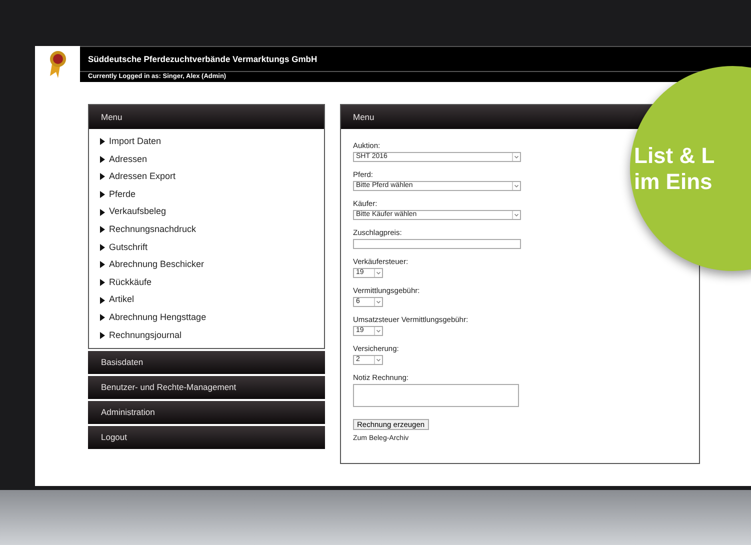 This screenshot has height=545, width=751. What do you see at coordinates (673, 181) in the screenshot?
I see `promo-text: im Eins` at bounding box center [673, 181].